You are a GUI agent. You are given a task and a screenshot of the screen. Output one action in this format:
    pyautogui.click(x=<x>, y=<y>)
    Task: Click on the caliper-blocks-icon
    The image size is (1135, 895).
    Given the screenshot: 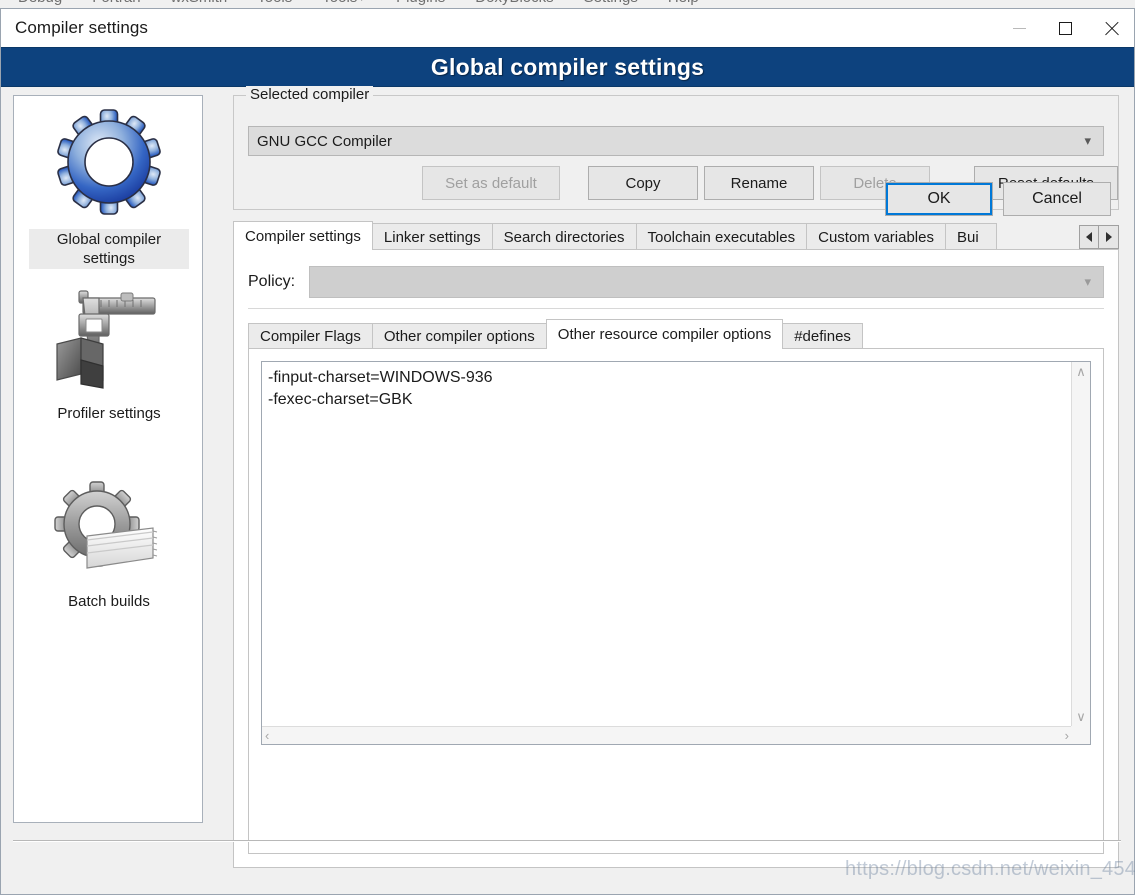 What is the action you would take?
    pyautogui.click(x=109, y=342)
    